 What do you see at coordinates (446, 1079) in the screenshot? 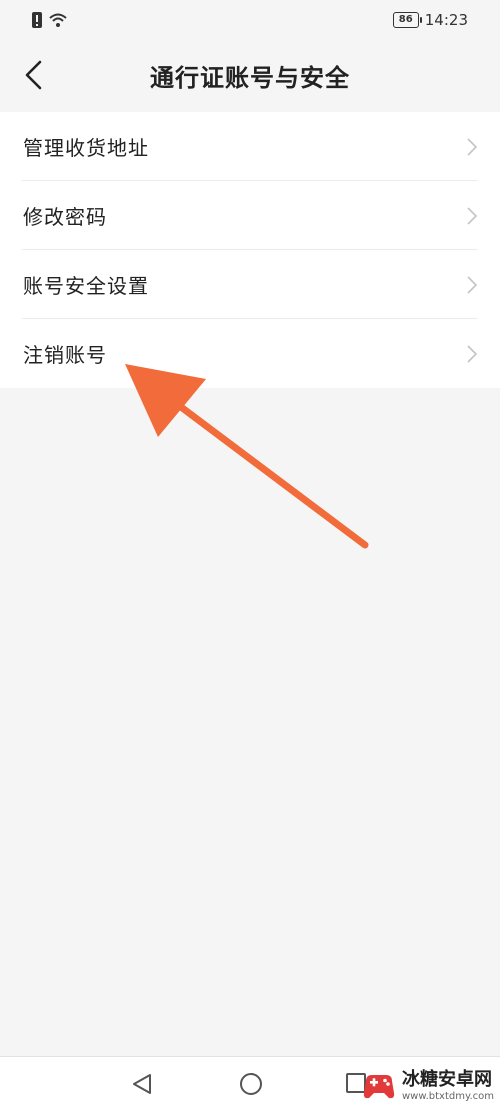
I see `watermark-name: 冰糖安卓网` at bounding box center [446, 1079].